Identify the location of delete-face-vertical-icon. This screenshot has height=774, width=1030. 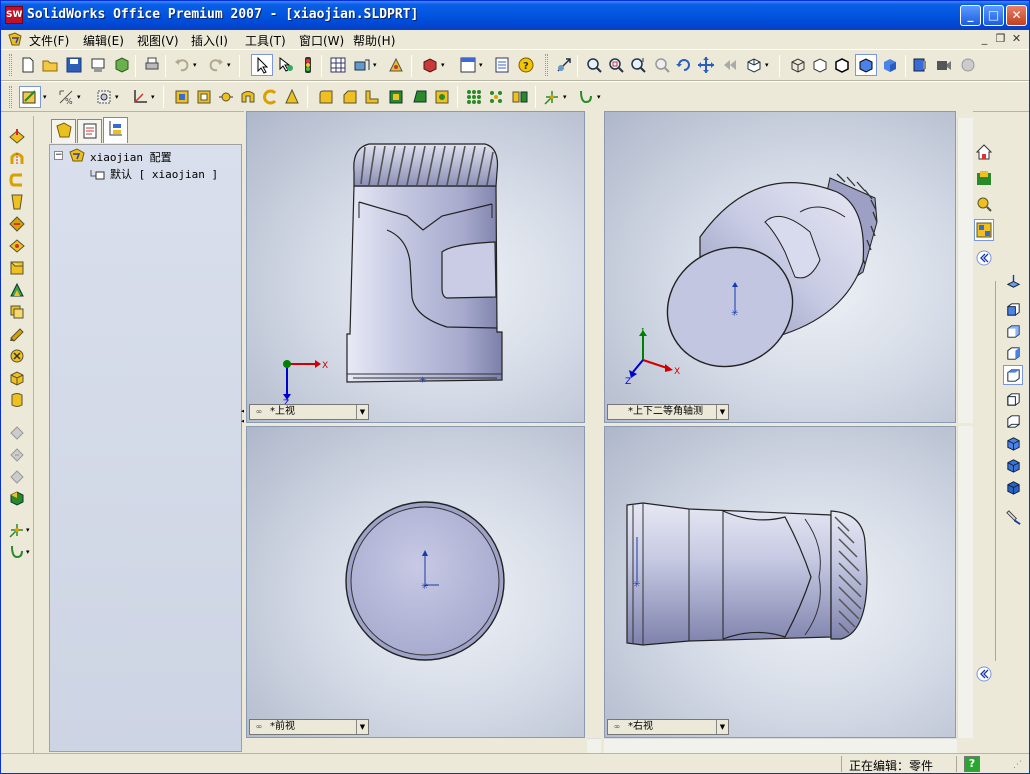
(17, 356).